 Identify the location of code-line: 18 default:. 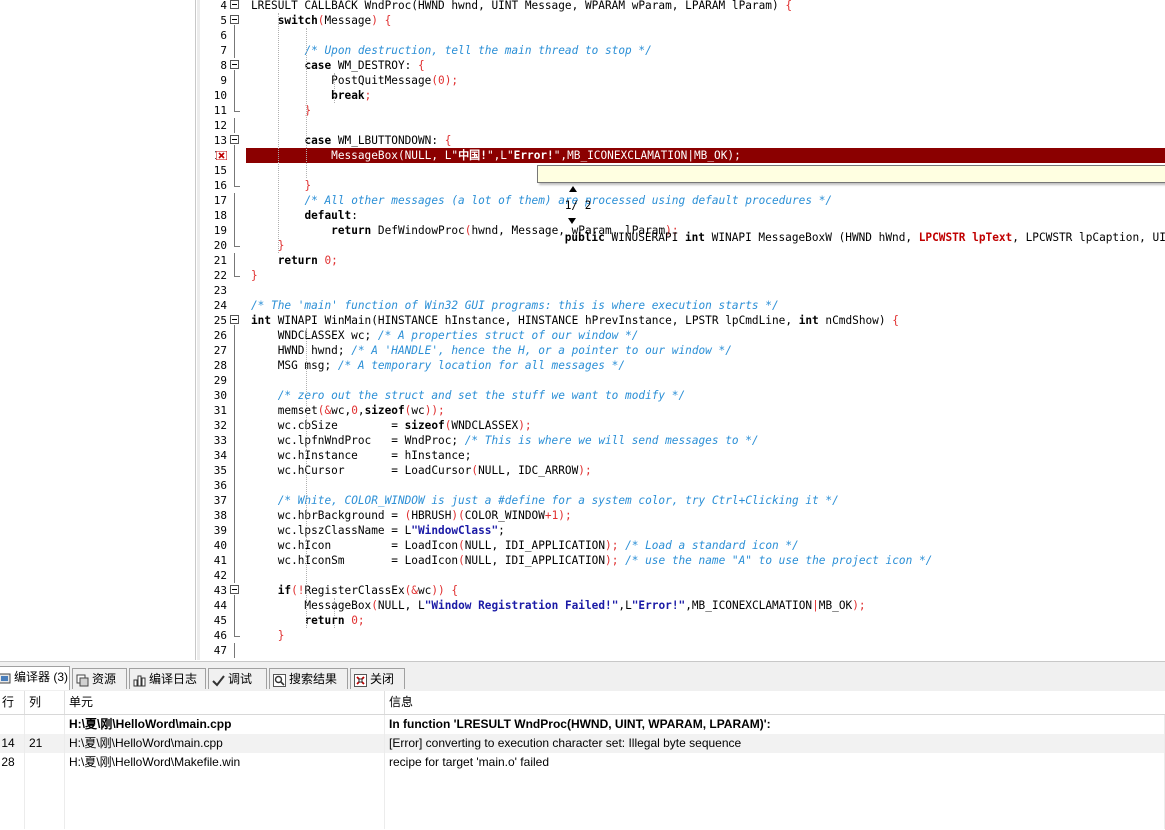
(682, 215).